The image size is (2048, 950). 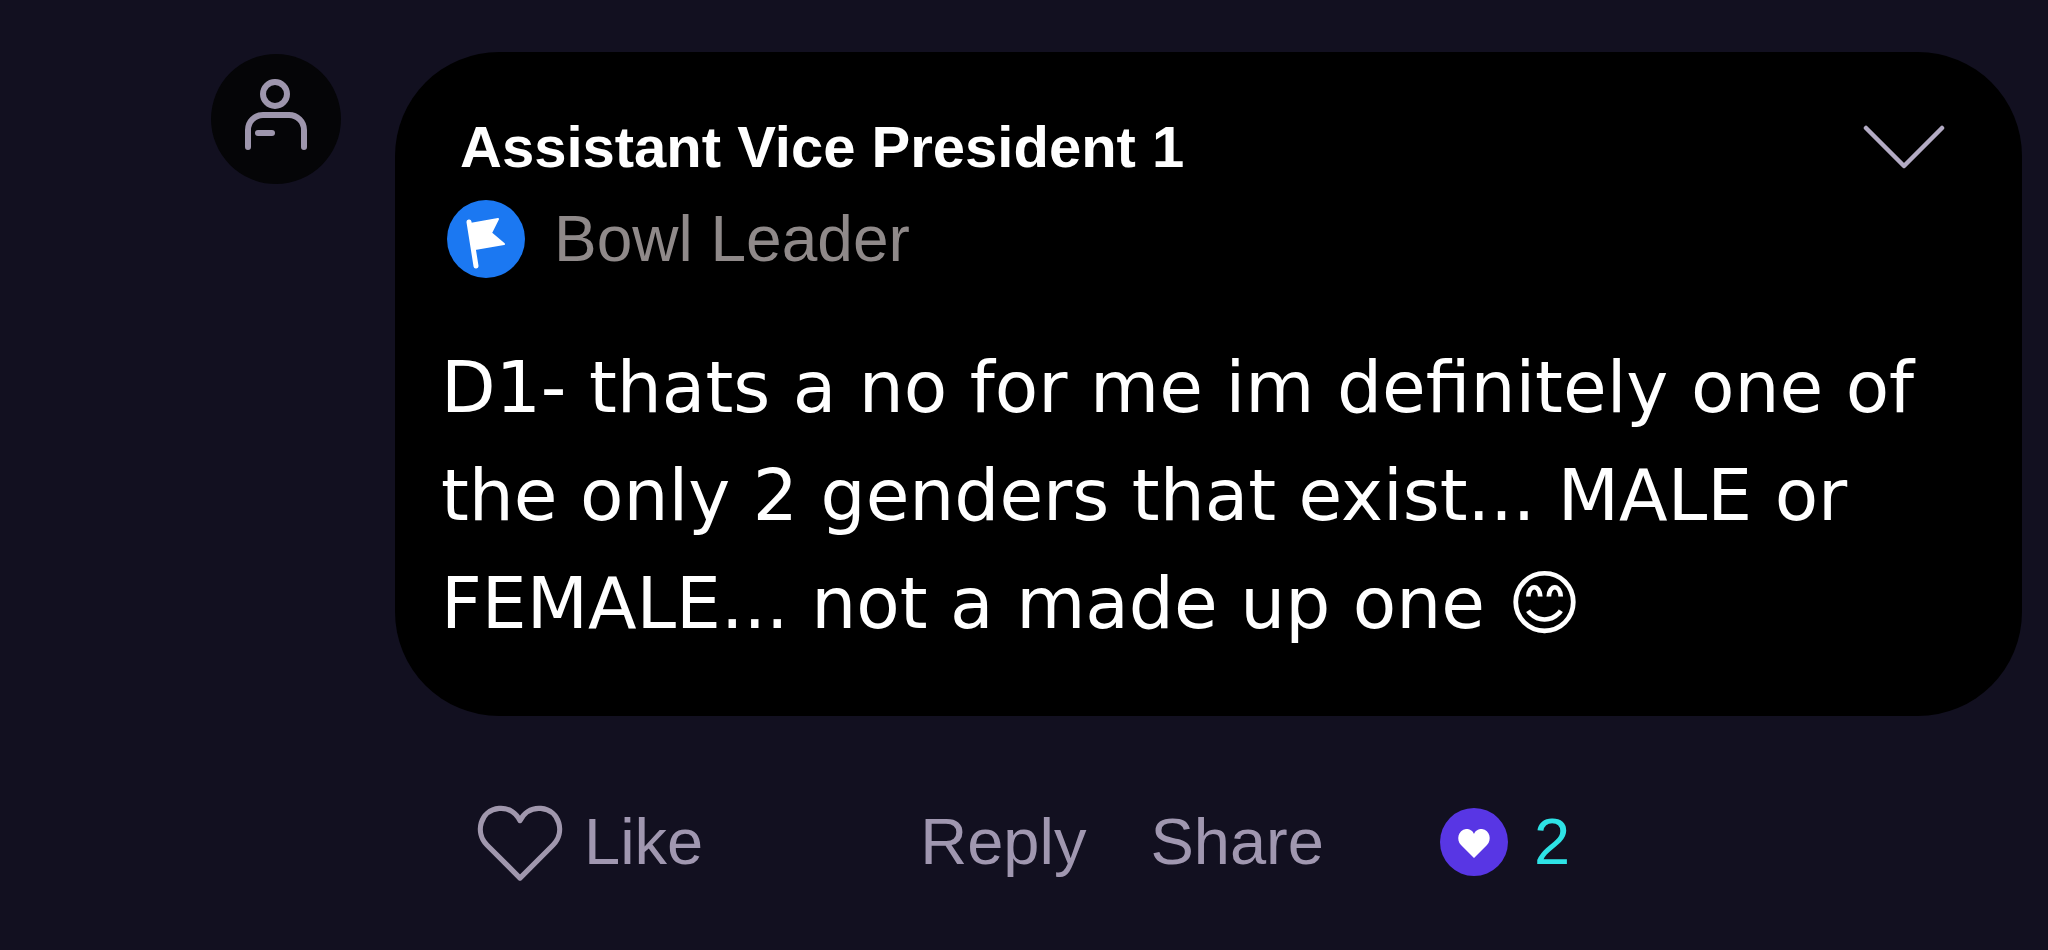 I want to click on like-button: Like, so click(x=588, y=842).